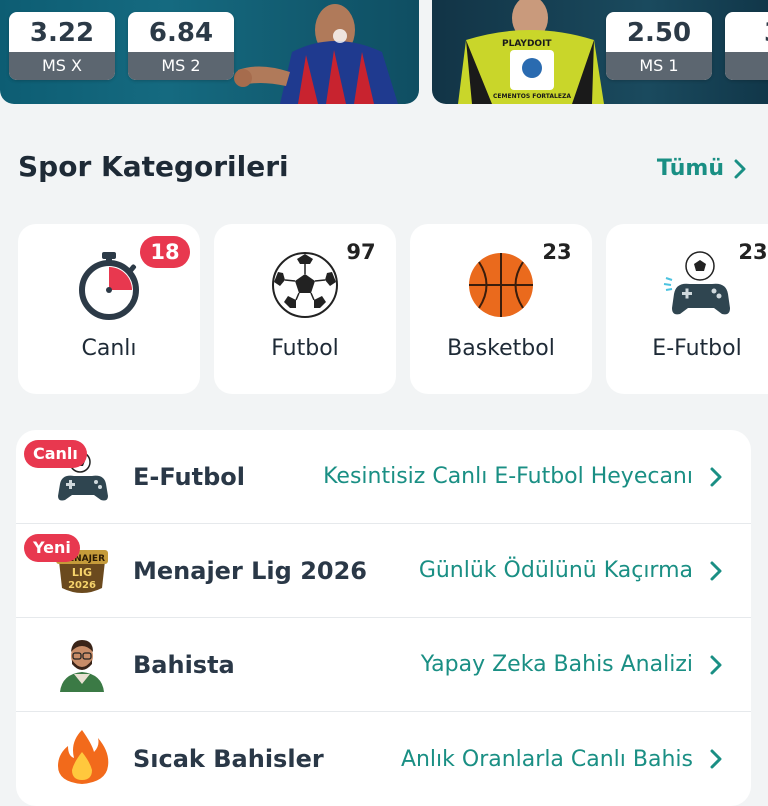 Image resolution: width=768 pixels, height=806 pixels. What do you see at coordinates (55, 454) in the screenshot?
I see `status-badge: Canlı` at bounding box center [55, 454].